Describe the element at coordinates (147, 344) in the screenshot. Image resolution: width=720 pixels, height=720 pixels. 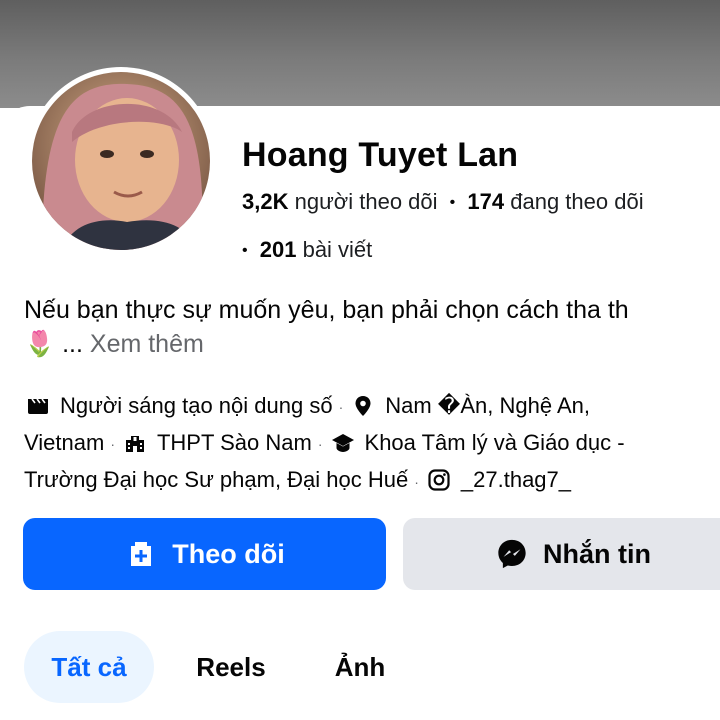
I see `see-more-link: Xem thêm` at that location.